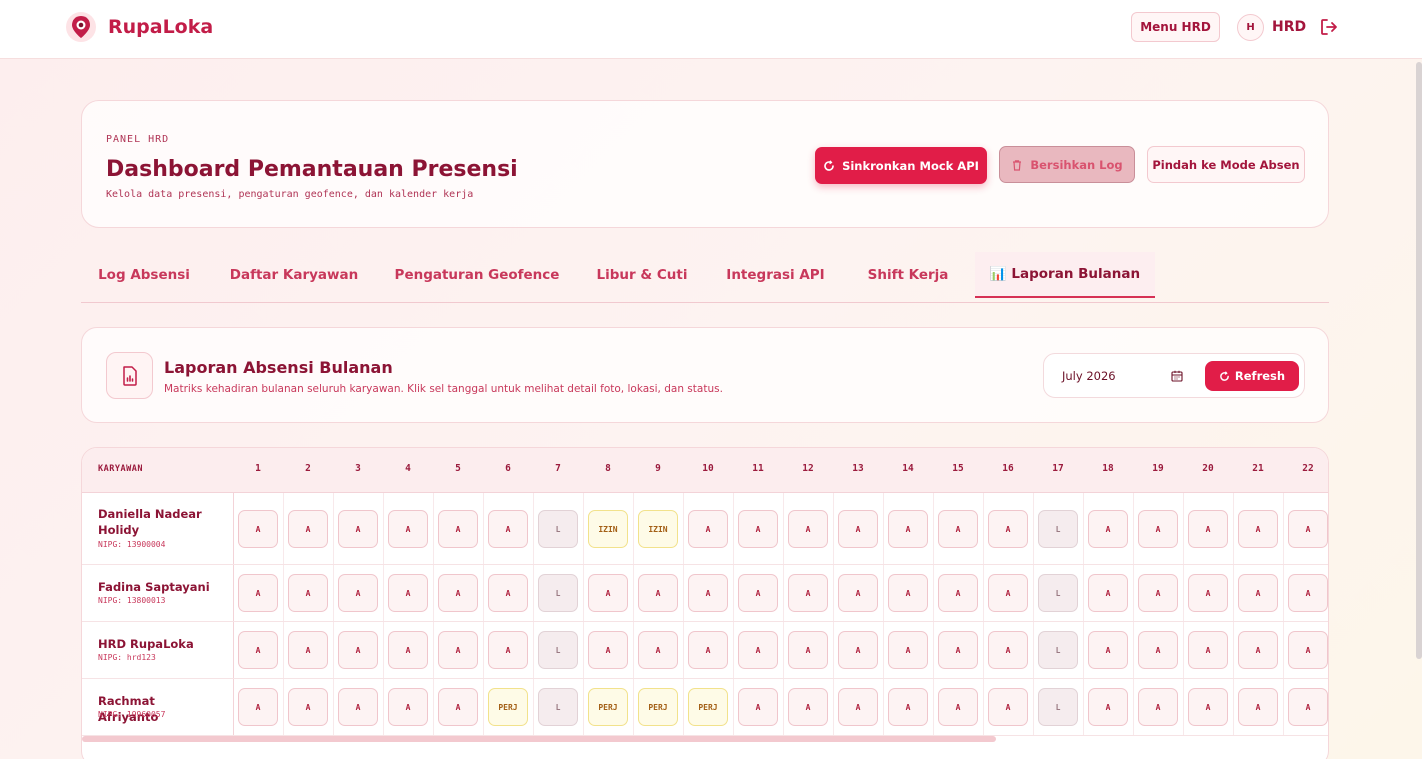  Describe the element at coordinates (1226, 164) in the screenshot. I see `switch-attendance-mode-button: Pindah ke Mode Absen` at that location.